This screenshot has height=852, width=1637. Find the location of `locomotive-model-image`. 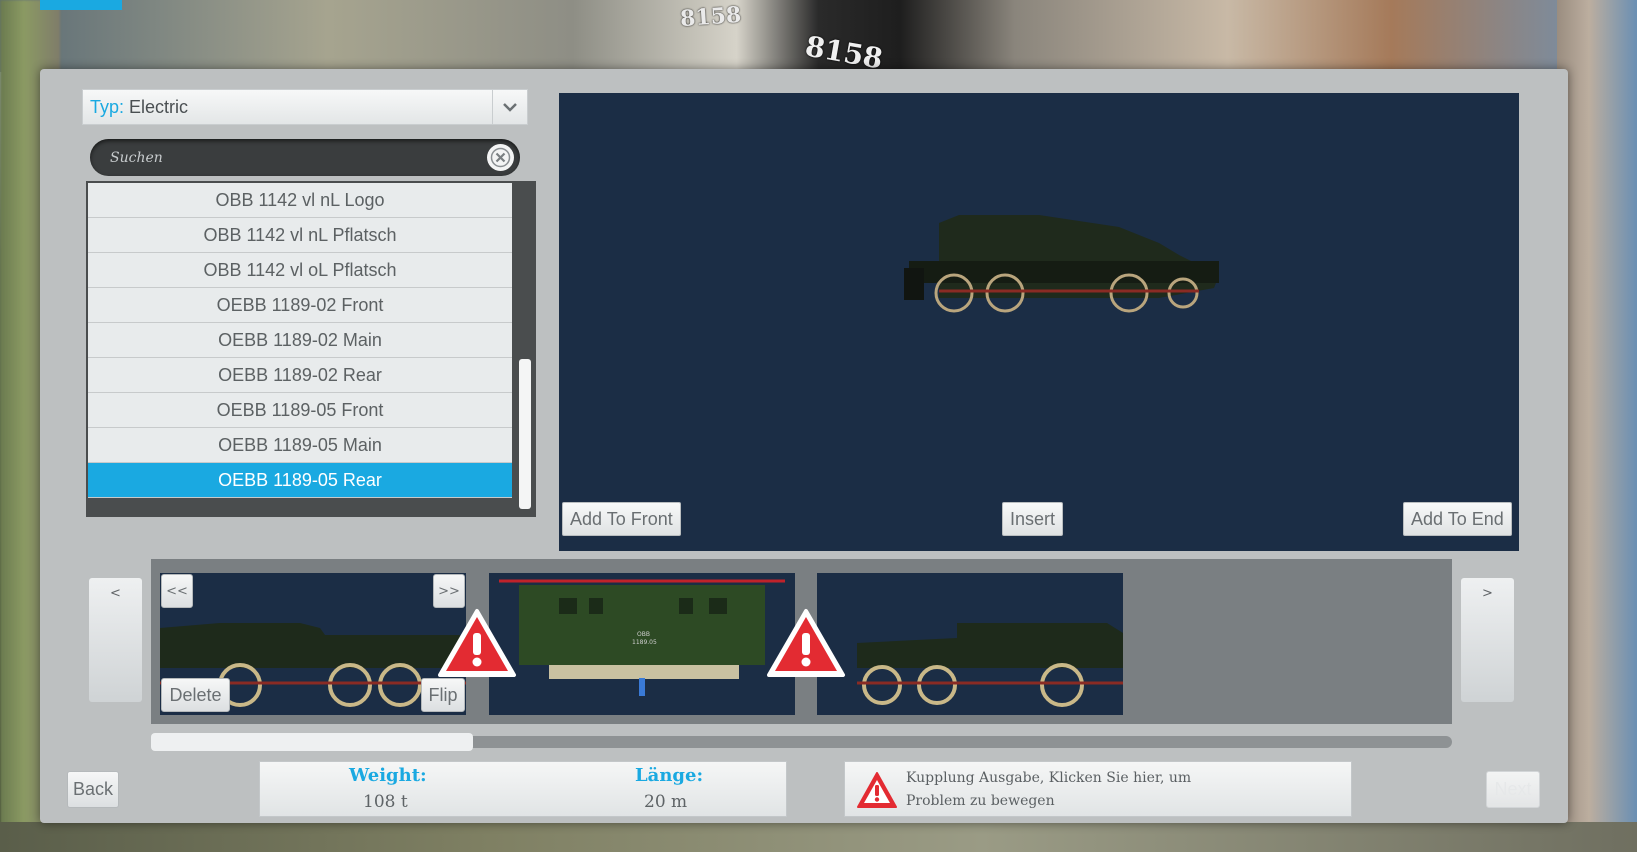

locomotive-model-image is located at coordinates (1061, 264).